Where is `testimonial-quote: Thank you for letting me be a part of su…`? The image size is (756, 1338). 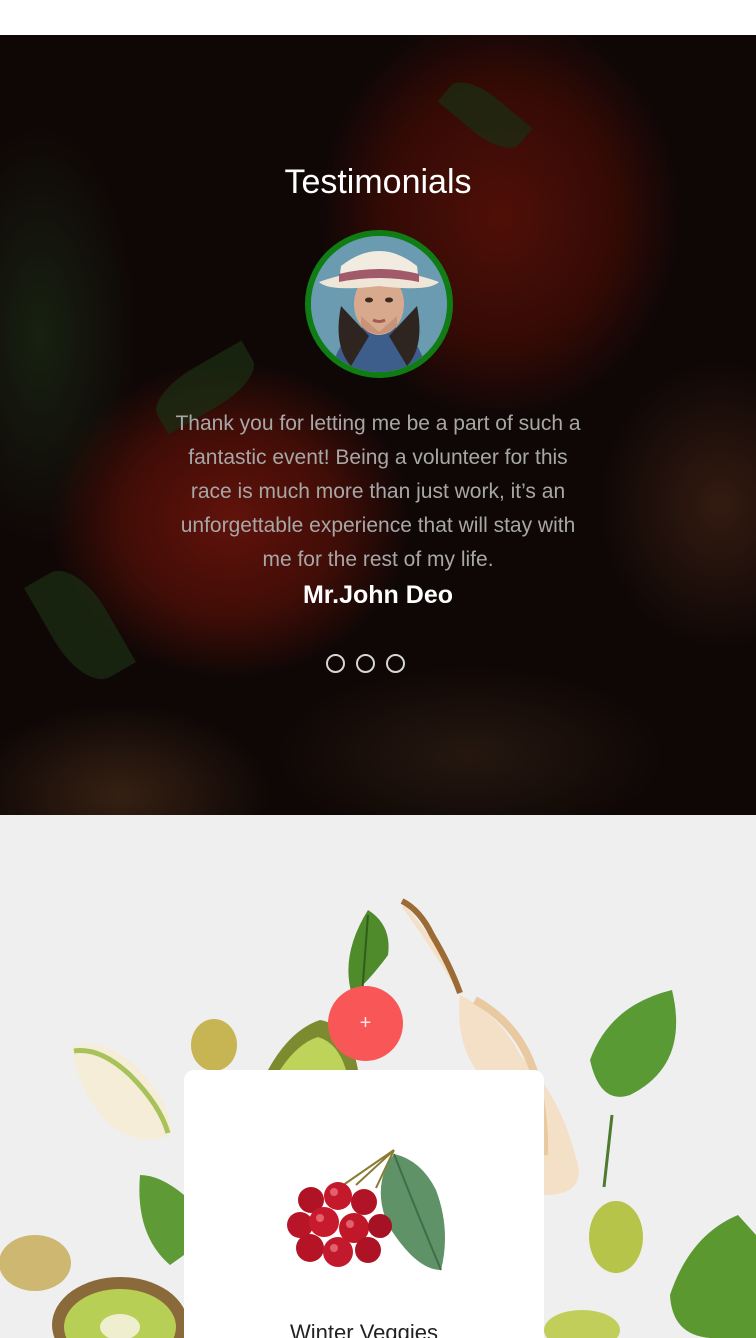
testimonial-quote: Thank you for letting me be a part of su… is located at coordinates (378, 491).